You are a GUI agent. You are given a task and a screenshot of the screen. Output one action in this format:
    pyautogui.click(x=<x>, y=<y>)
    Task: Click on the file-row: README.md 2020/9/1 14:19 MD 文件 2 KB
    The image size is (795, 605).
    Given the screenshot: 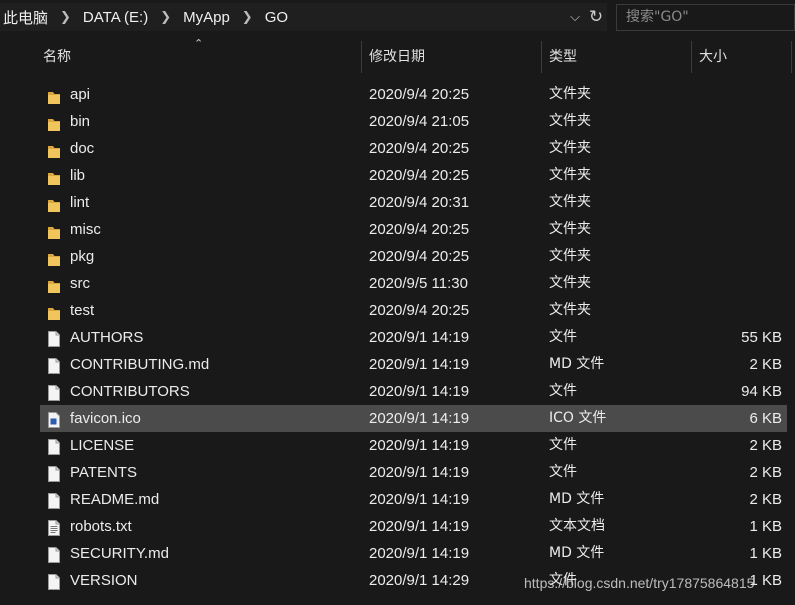 What is the action you would take?
    pyautogui.click(x=407, y=499)
    